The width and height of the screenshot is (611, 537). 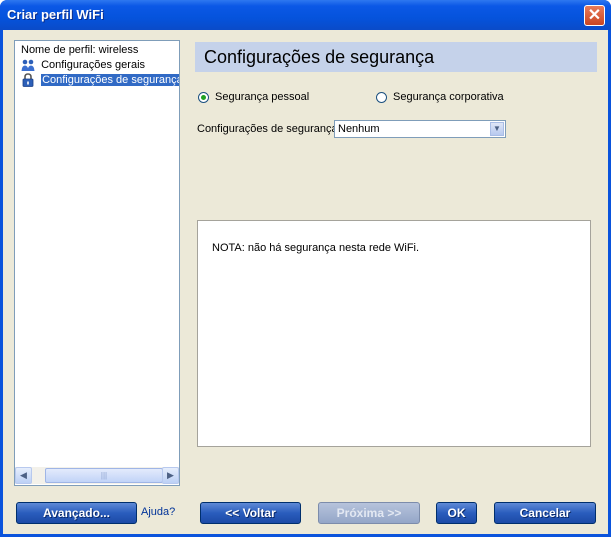 I want to click on title-bar: Criar perfil WiFi ✕, so click(x=305, y=15).